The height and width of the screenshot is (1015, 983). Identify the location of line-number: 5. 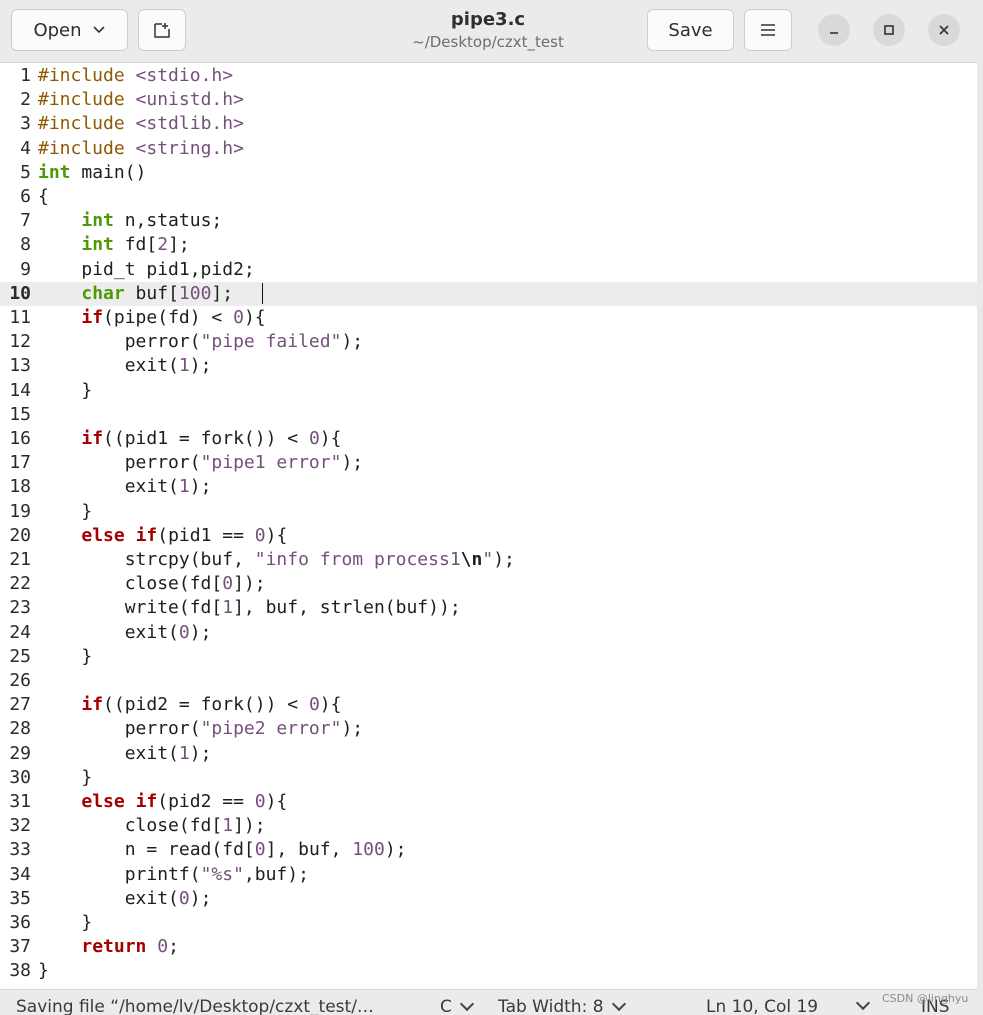
(25, 172).